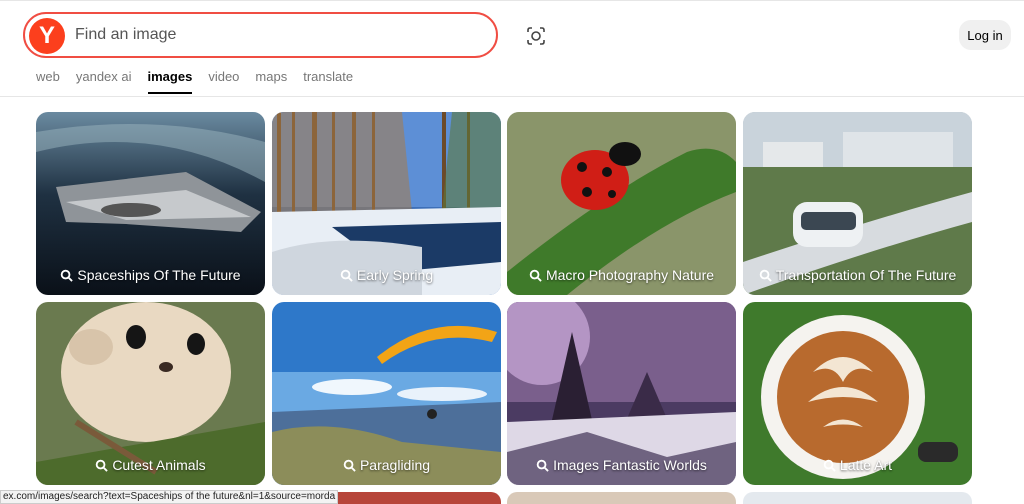 The width and height of the screenshot is (1024, 504). I want to click on tab-web: web, so click(48, 82).